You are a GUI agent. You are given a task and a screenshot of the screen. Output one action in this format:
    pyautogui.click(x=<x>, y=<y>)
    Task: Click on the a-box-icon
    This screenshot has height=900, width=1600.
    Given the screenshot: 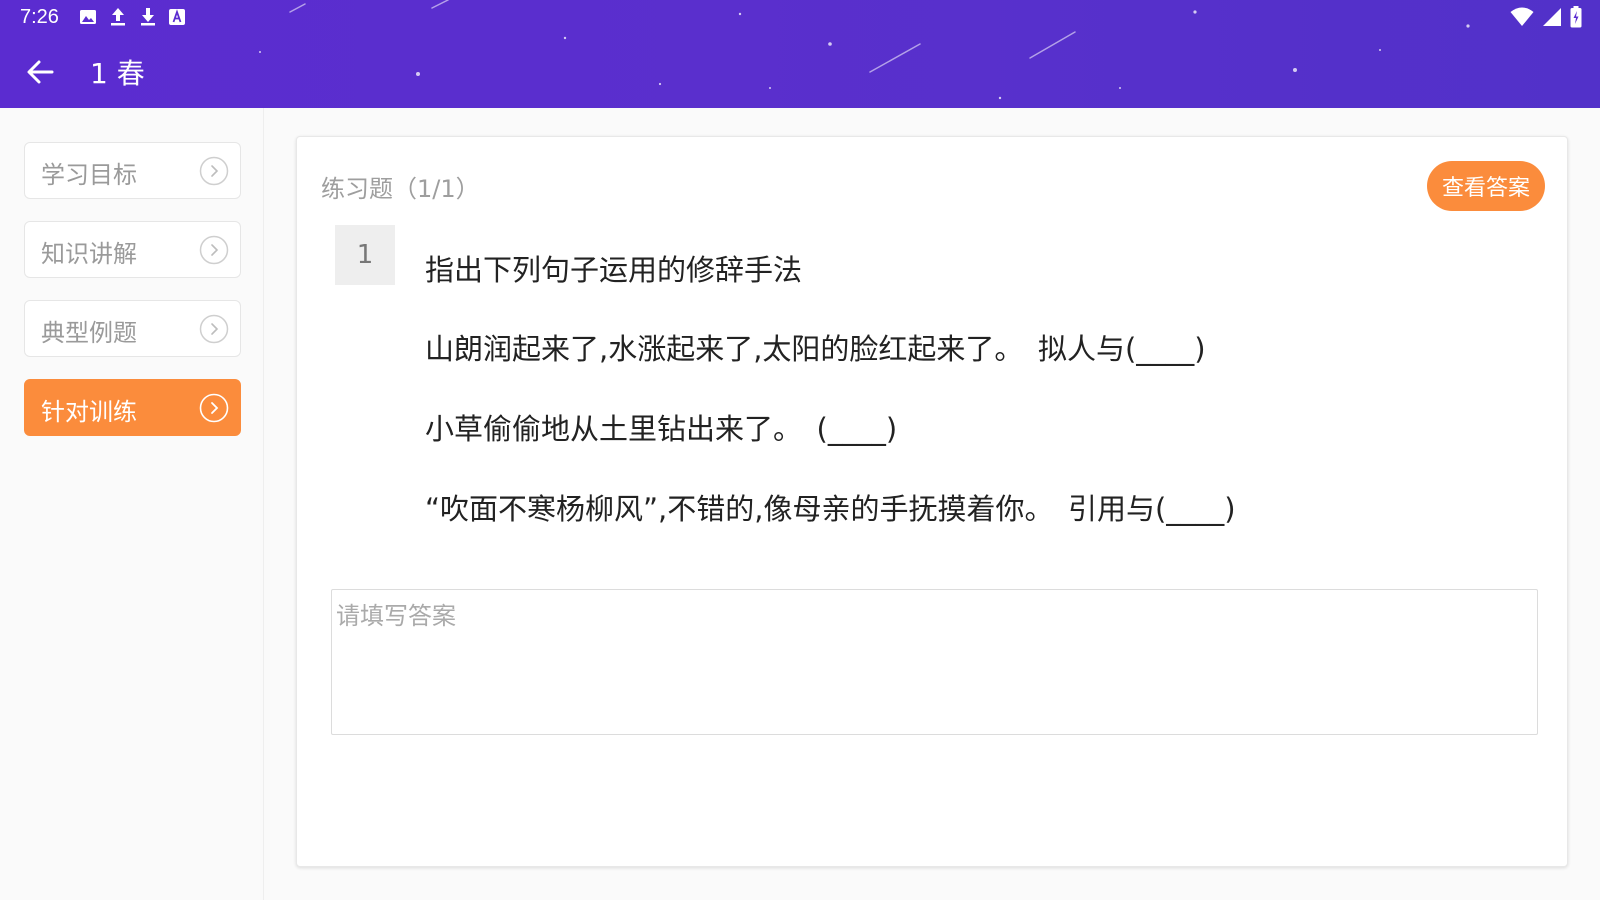 What is the action you would take?
    pyautogui.click(x=177, y=17)
    